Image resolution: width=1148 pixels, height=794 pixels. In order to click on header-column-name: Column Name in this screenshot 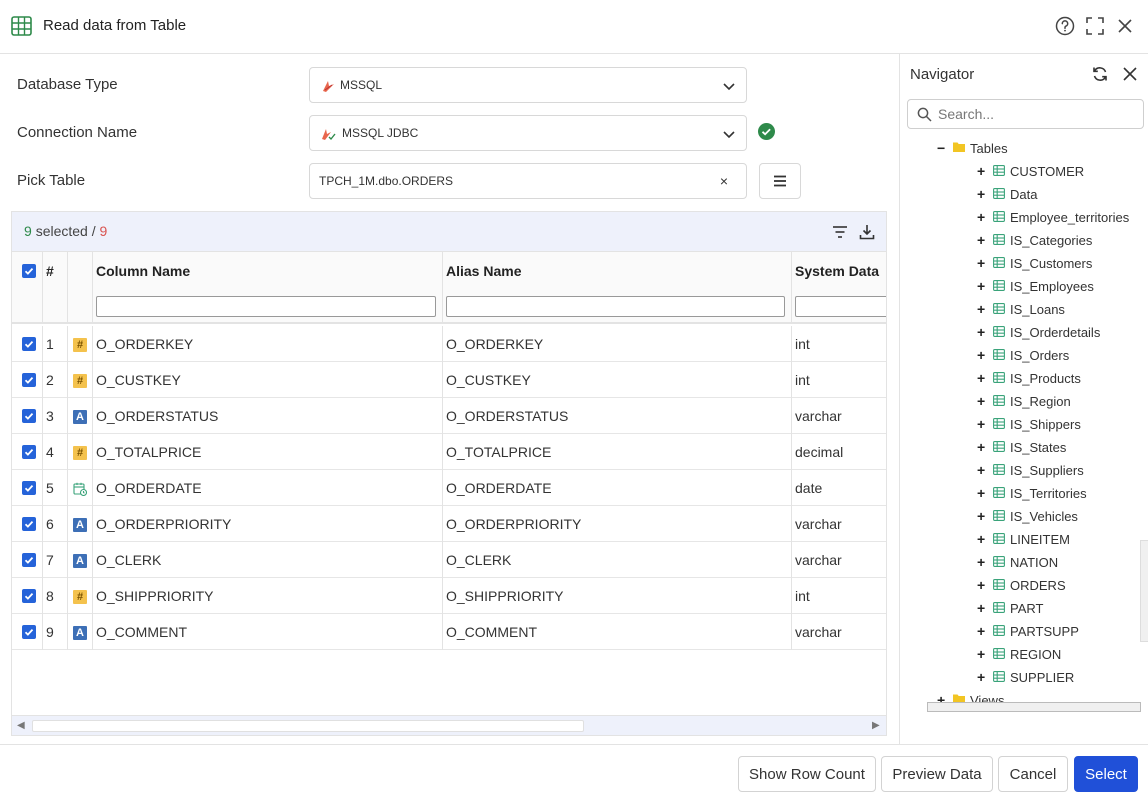, I will do `click(268, 288)`.